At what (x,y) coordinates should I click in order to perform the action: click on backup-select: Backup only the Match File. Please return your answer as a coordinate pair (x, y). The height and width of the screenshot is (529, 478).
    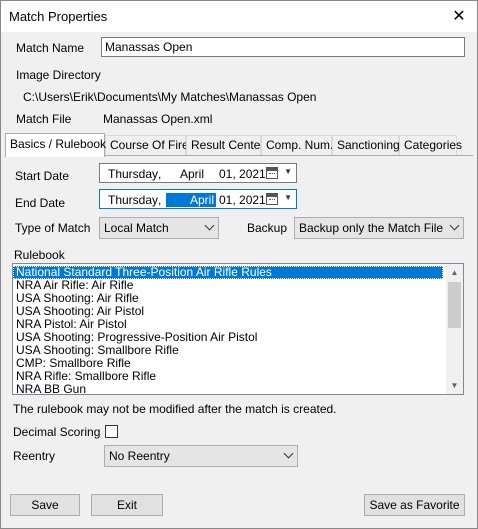
    Looking at the image, I should click on (379, 228).